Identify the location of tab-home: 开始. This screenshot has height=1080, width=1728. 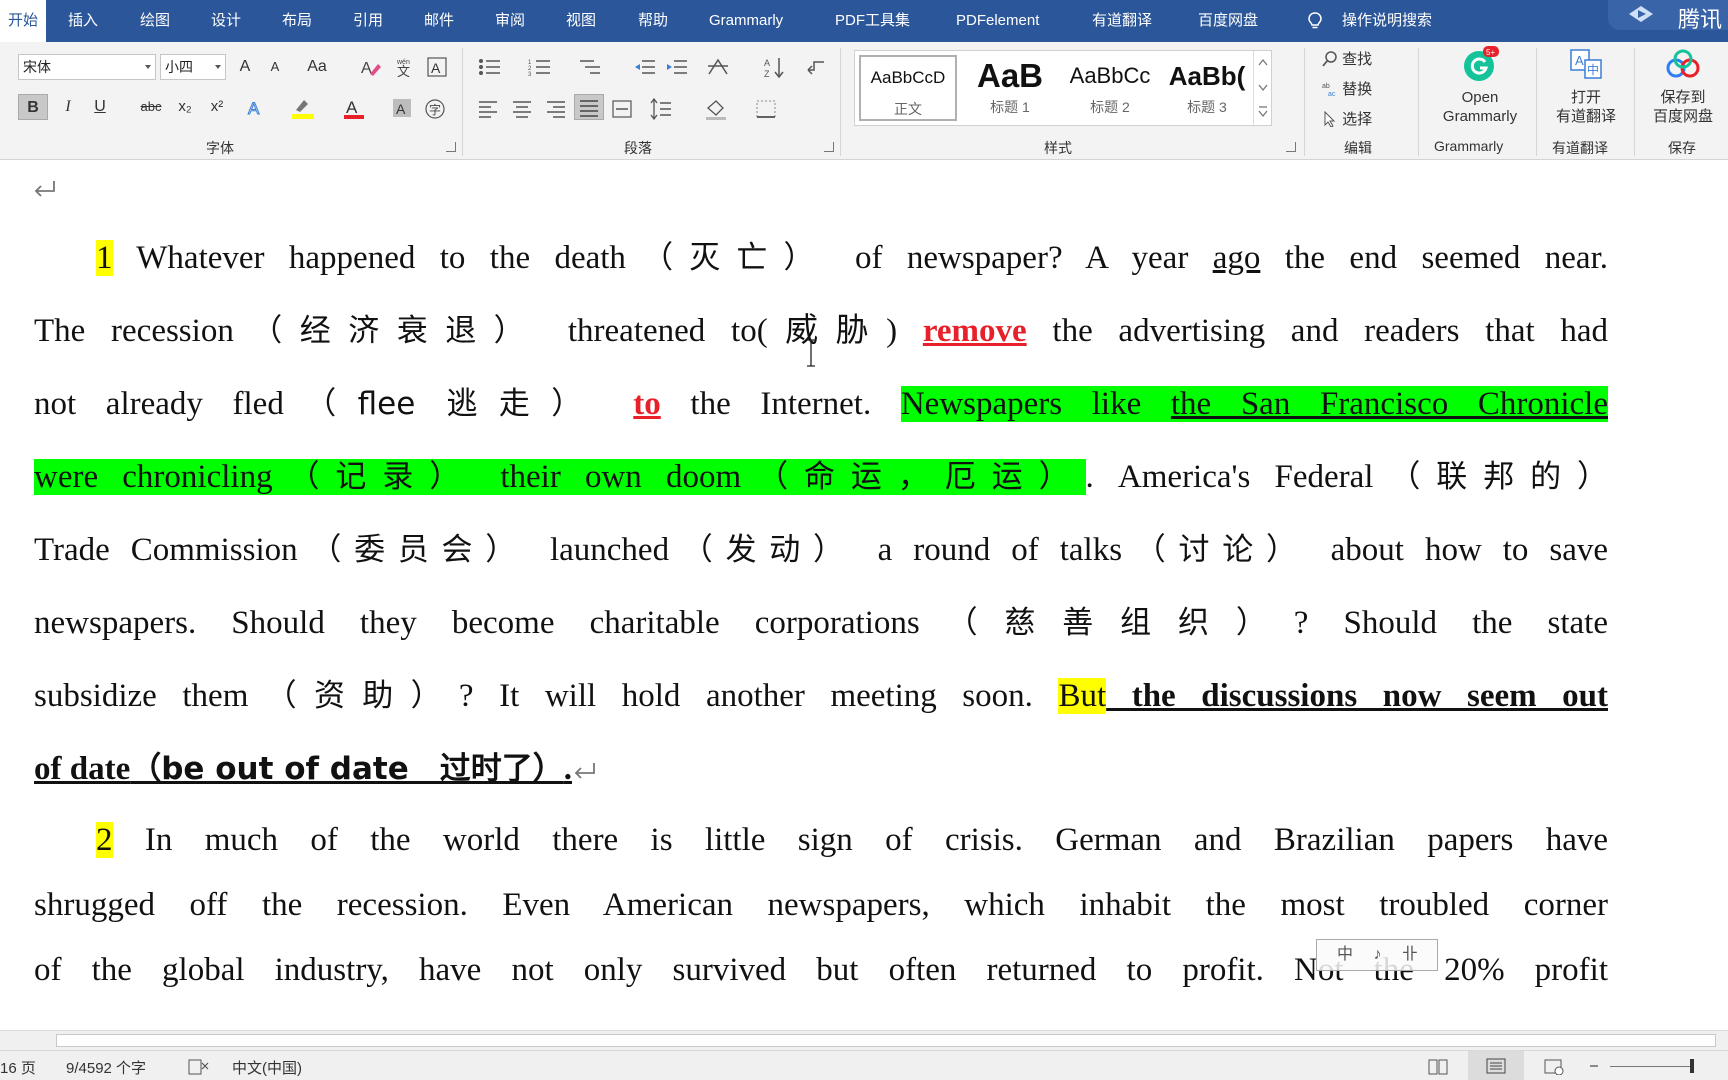
(23, 21).